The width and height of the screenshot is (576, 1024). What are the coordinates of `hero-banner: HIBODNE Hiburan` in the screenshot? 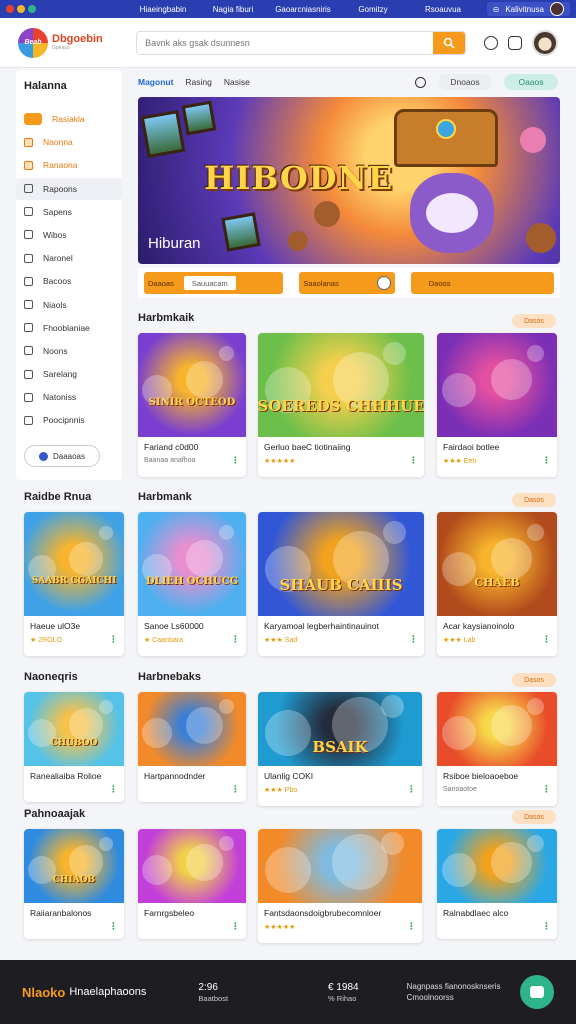 It's located at (349, 180).